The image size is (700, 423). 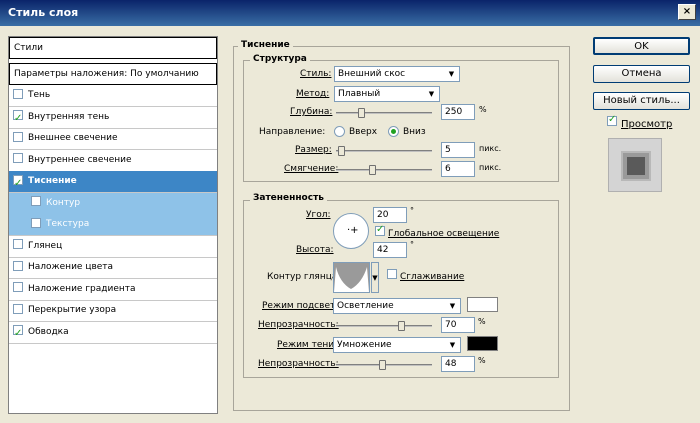 What do you see at coordinates (397, 306) in the screenshot?
I see `highlight-mode-select: Осветление ▼` at bounding box center [397, 306].